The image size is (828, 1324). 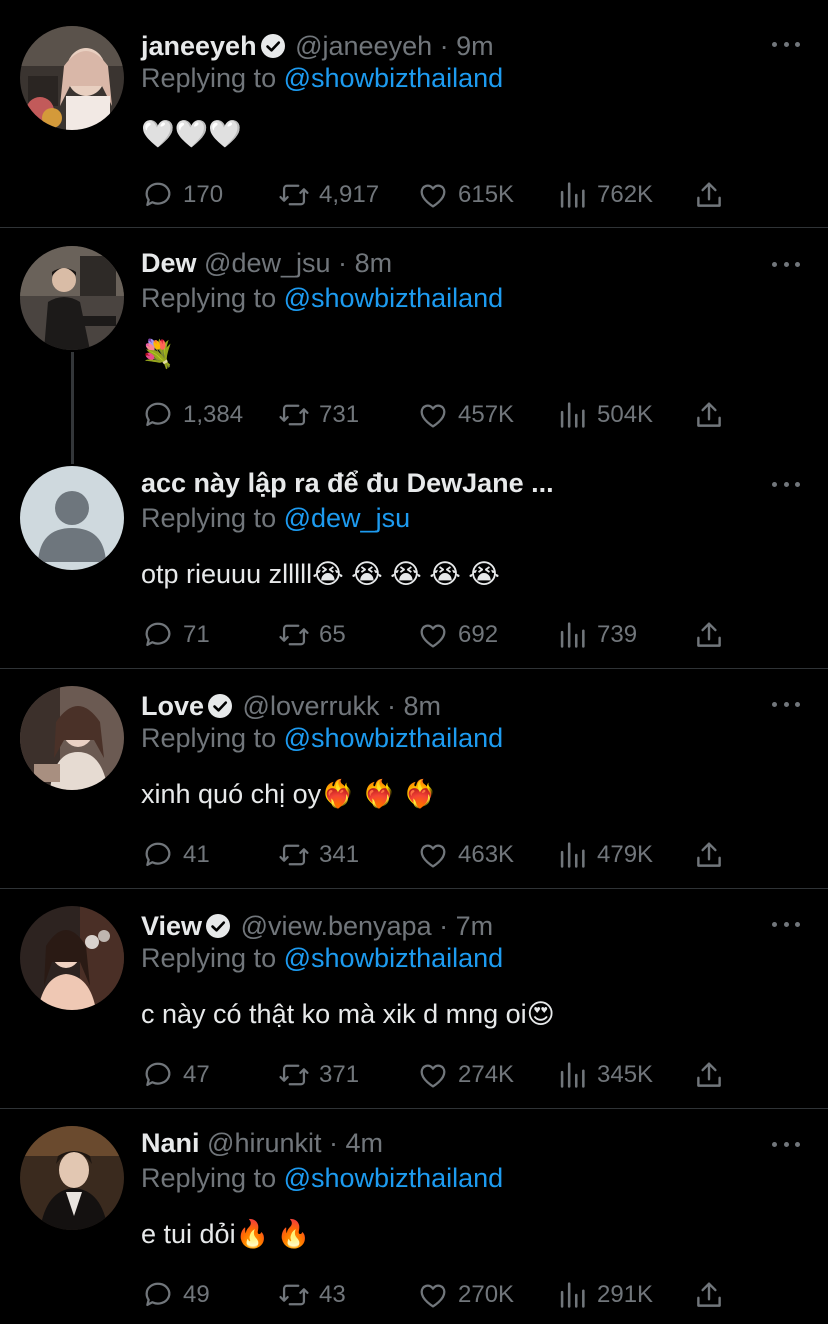 I want to click on retweet-button: 341, so click(x=318, y=855).